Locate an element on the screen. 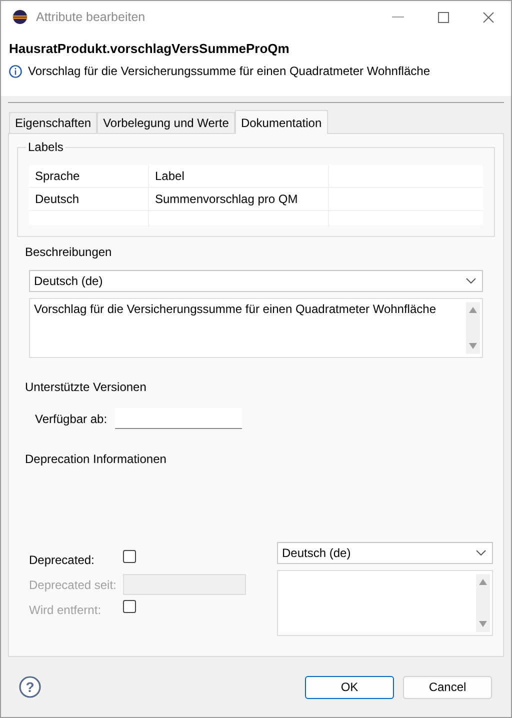  column-header: Label is located at coordinates (239, 176).